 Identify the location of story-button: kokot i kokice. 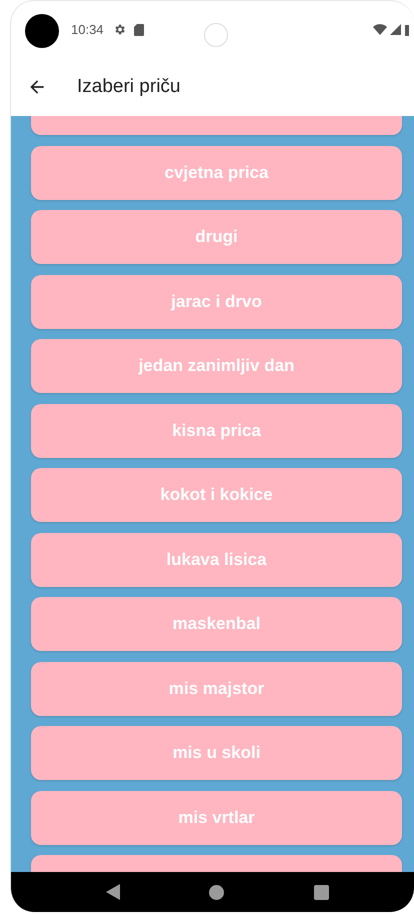
(216, 495).